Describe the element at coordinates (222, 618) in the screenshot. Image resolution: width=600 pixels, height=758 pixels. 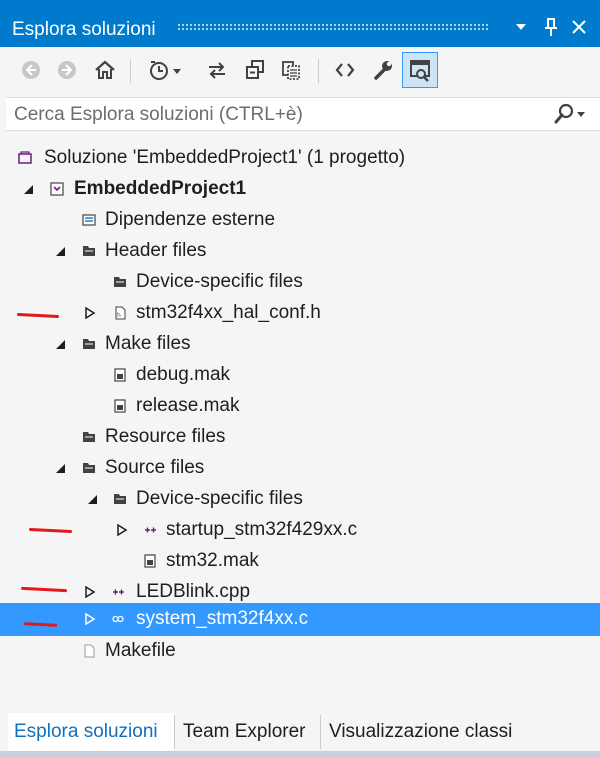
I see `tree-item-label: system_stm32f4xx.c` at that location.